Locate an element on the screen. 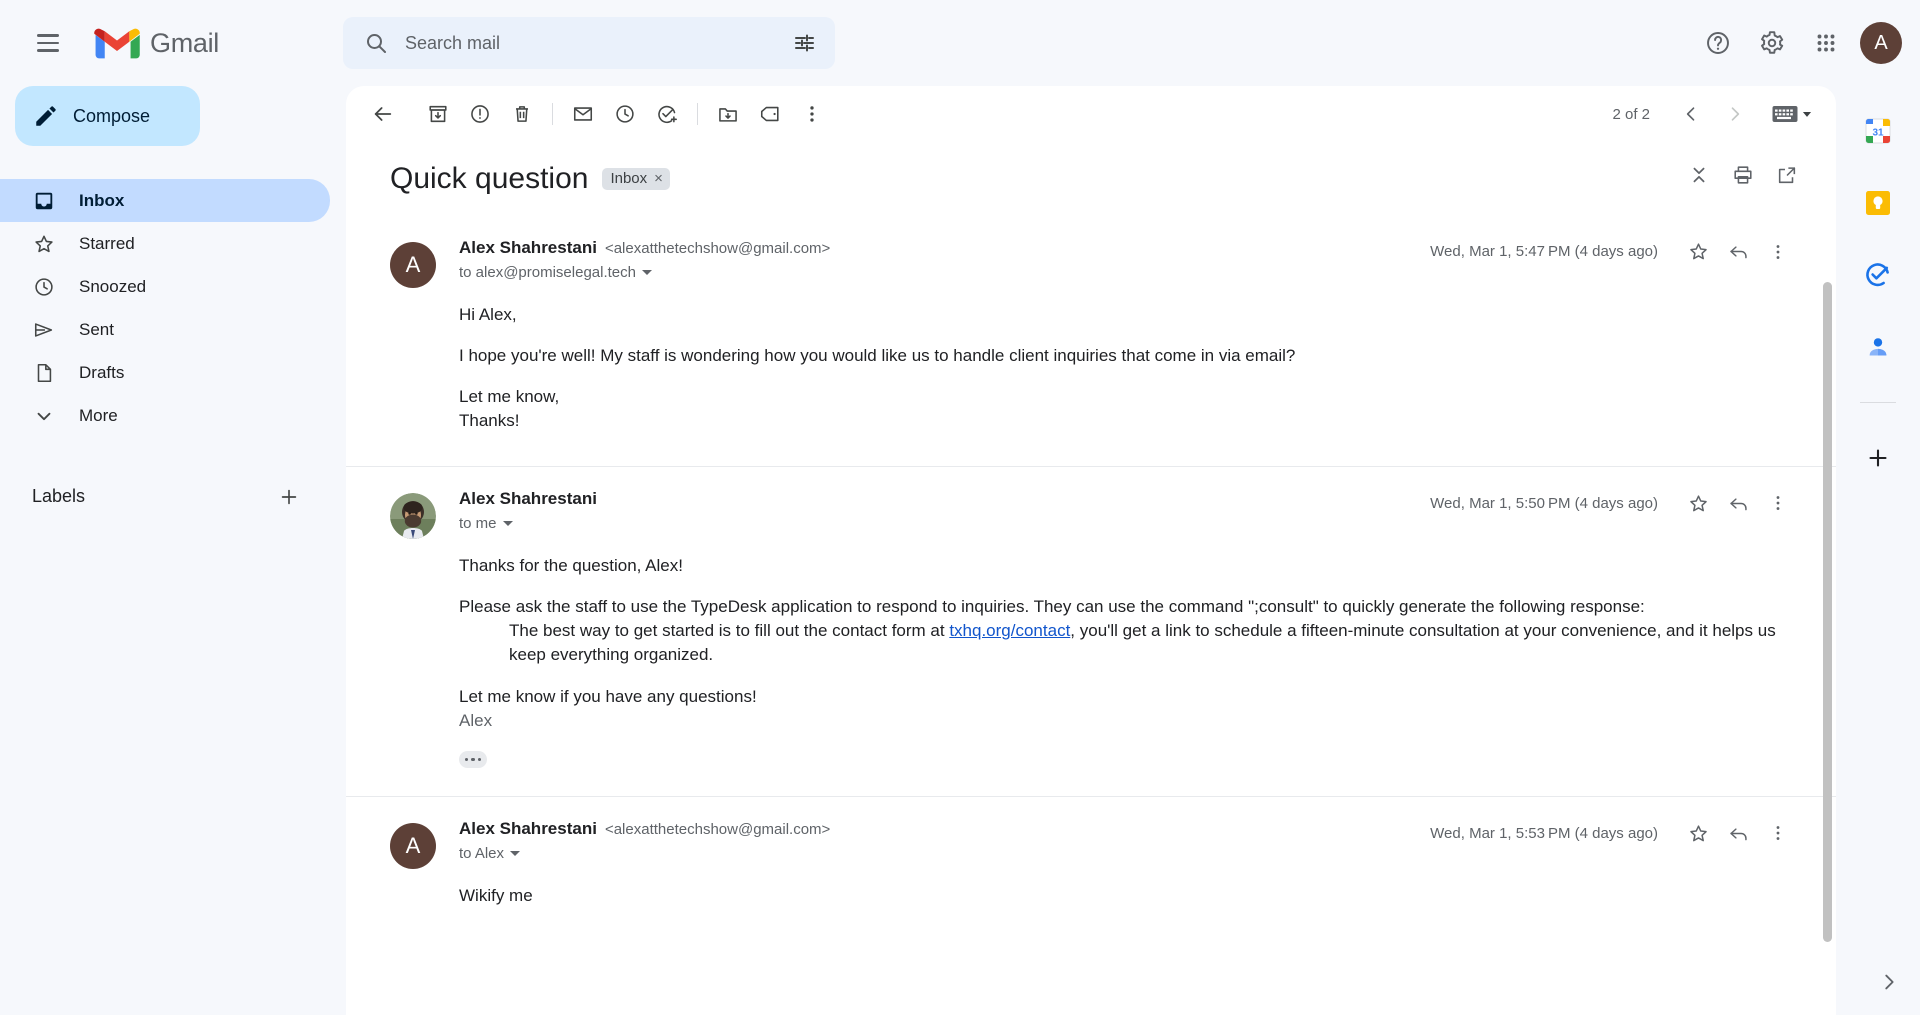 This screenshot has width=1920, height=1015. google-calendar-icon: 31 is located at coordinates (1878, 131).